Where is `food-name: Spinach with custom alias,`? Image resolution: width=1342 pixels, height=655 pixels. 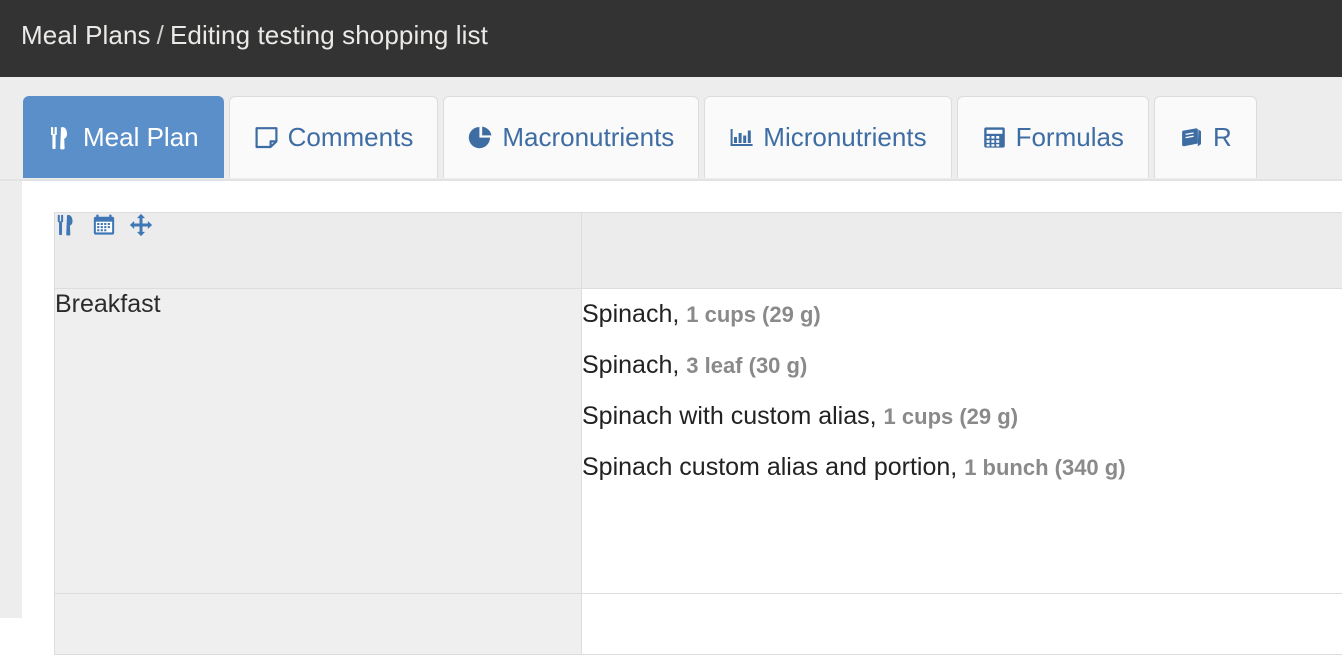
food-name: Spinach with custom alias, is located at coordinates (729, 416).